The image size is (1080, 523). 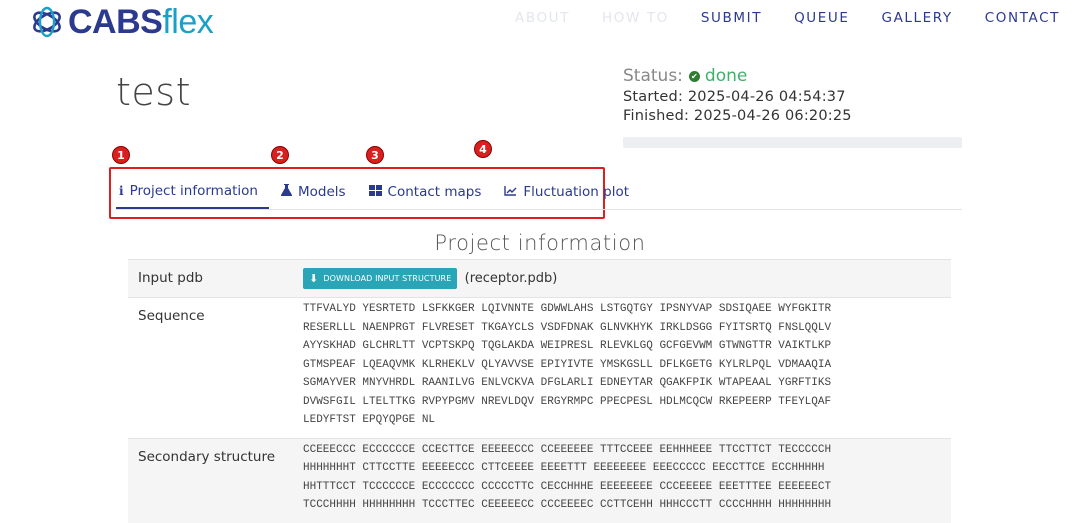 I want to click on nav-gallery: GALLERY, so click(x=917, y=18).